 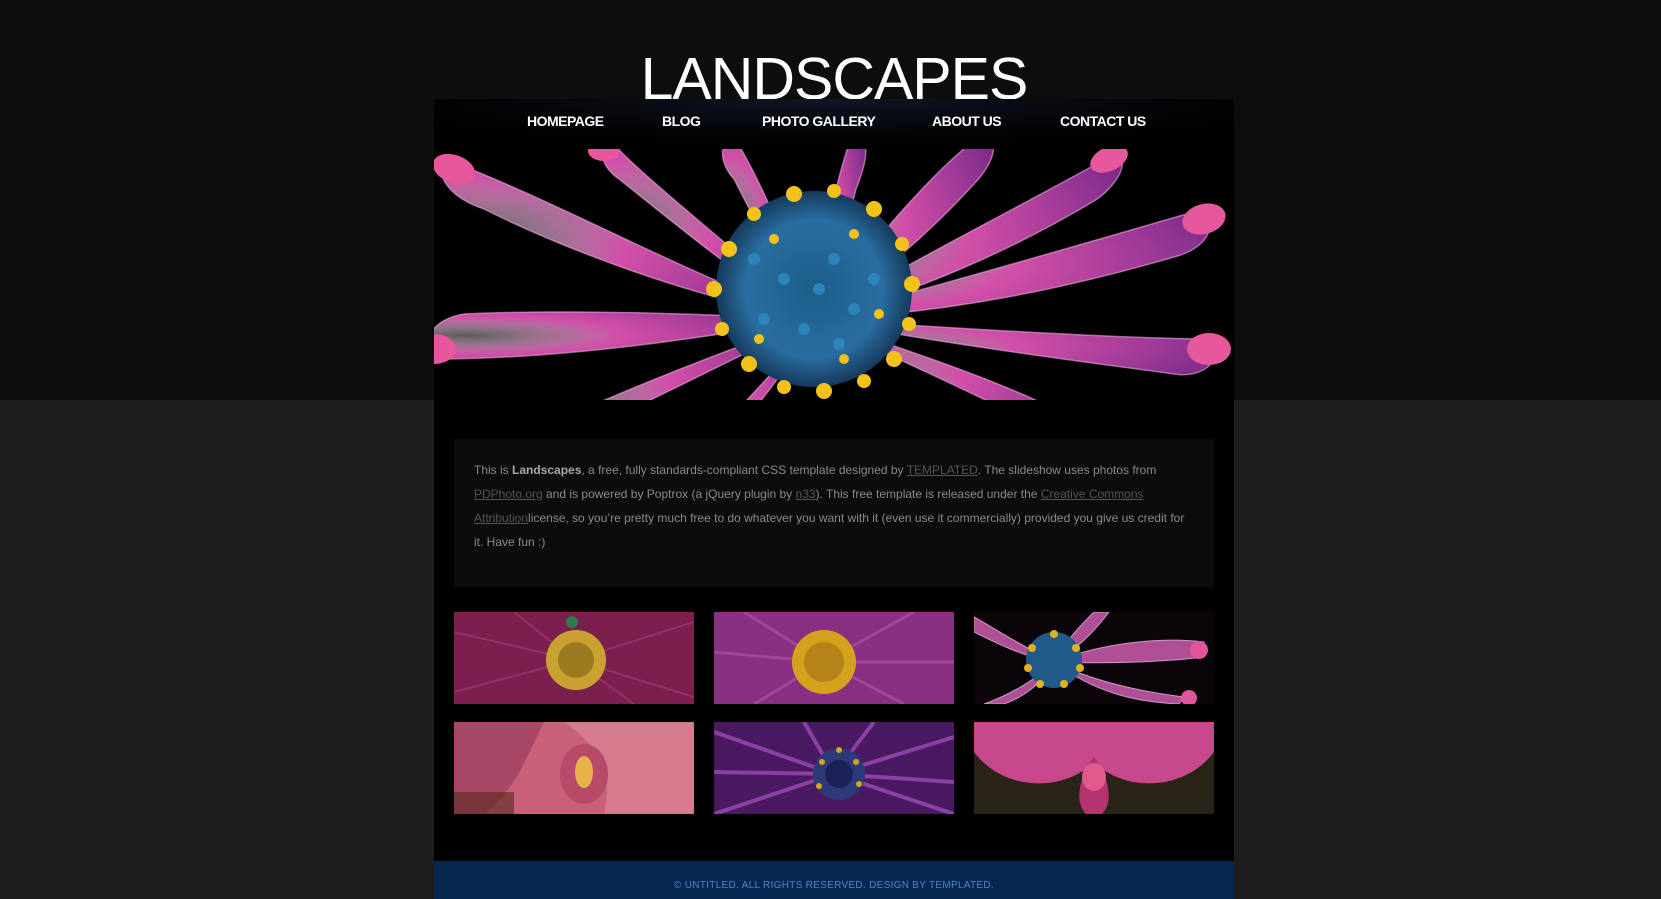 What do you see at coordinates (806, 494) in the screenshot?
I see `n33-link: n33` at bounding box center [806, 494].